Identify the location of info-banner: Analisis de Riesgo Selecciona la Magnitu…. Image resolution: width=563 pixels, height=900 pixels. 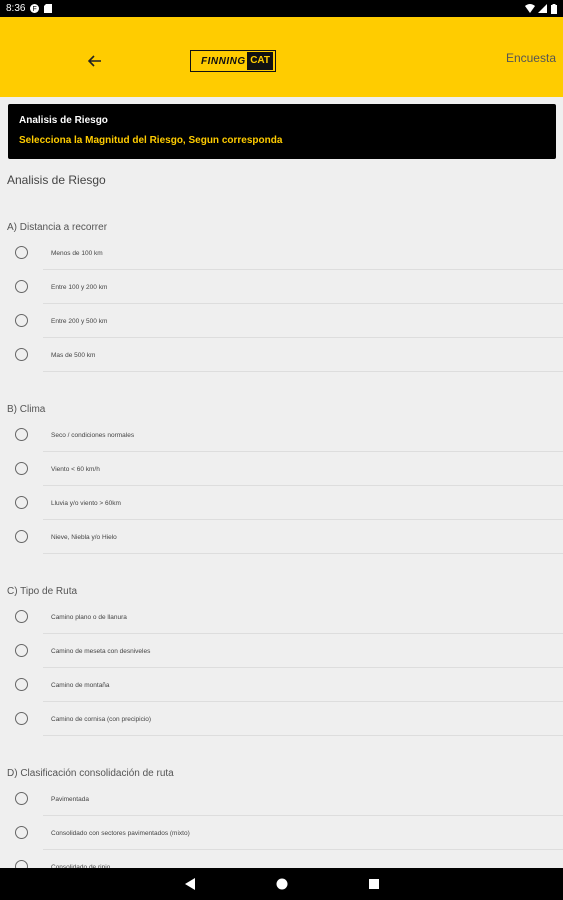
(282, 131).